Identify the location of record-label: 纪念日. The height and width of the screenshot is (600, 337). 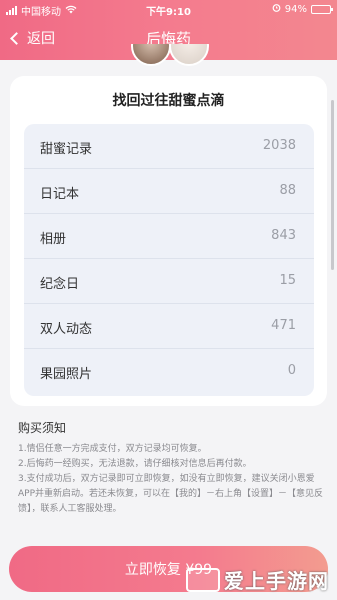
(60, 284).